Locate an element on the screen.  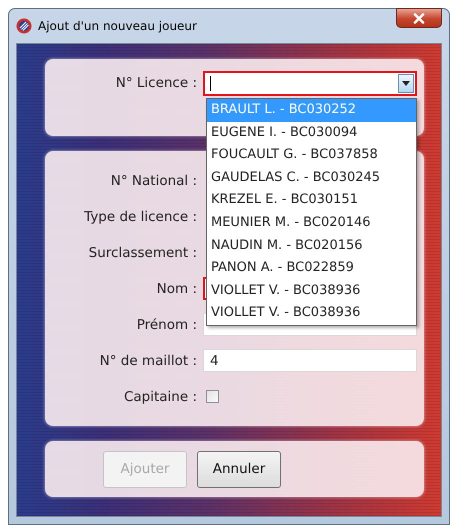
dropdown-option: EUGENE I. - BC030094 is located at coordinates (311, 133).